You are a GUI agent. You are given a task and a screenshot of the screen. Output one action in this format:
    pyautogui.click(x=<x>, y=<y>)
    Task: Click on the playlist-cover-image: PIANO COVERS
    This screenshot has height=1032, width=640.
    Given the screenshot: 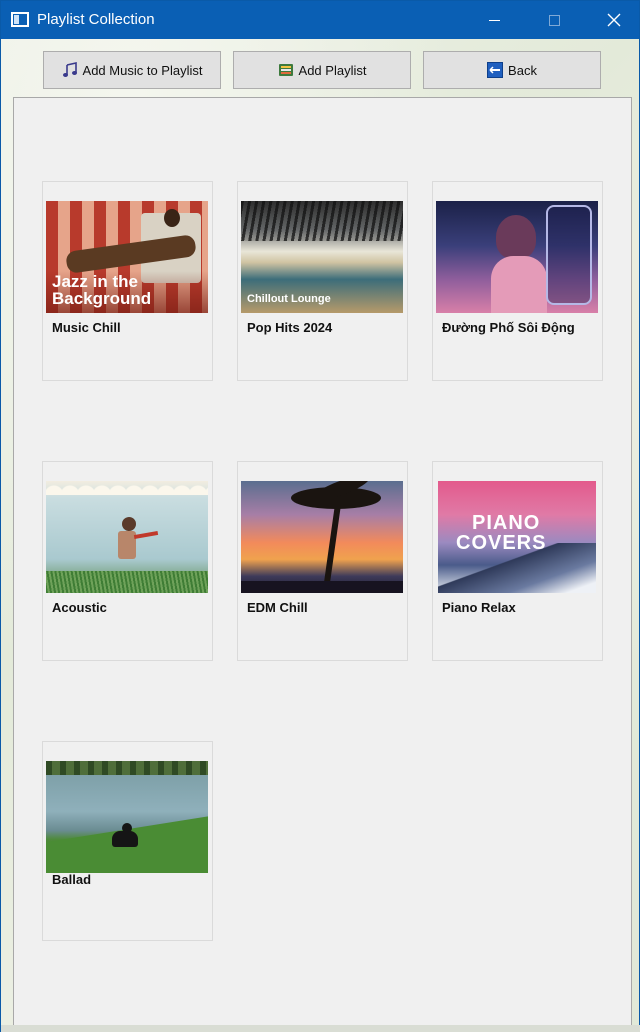 What is the action you would take?
    pyautogui.click(x=517, y=537)
    